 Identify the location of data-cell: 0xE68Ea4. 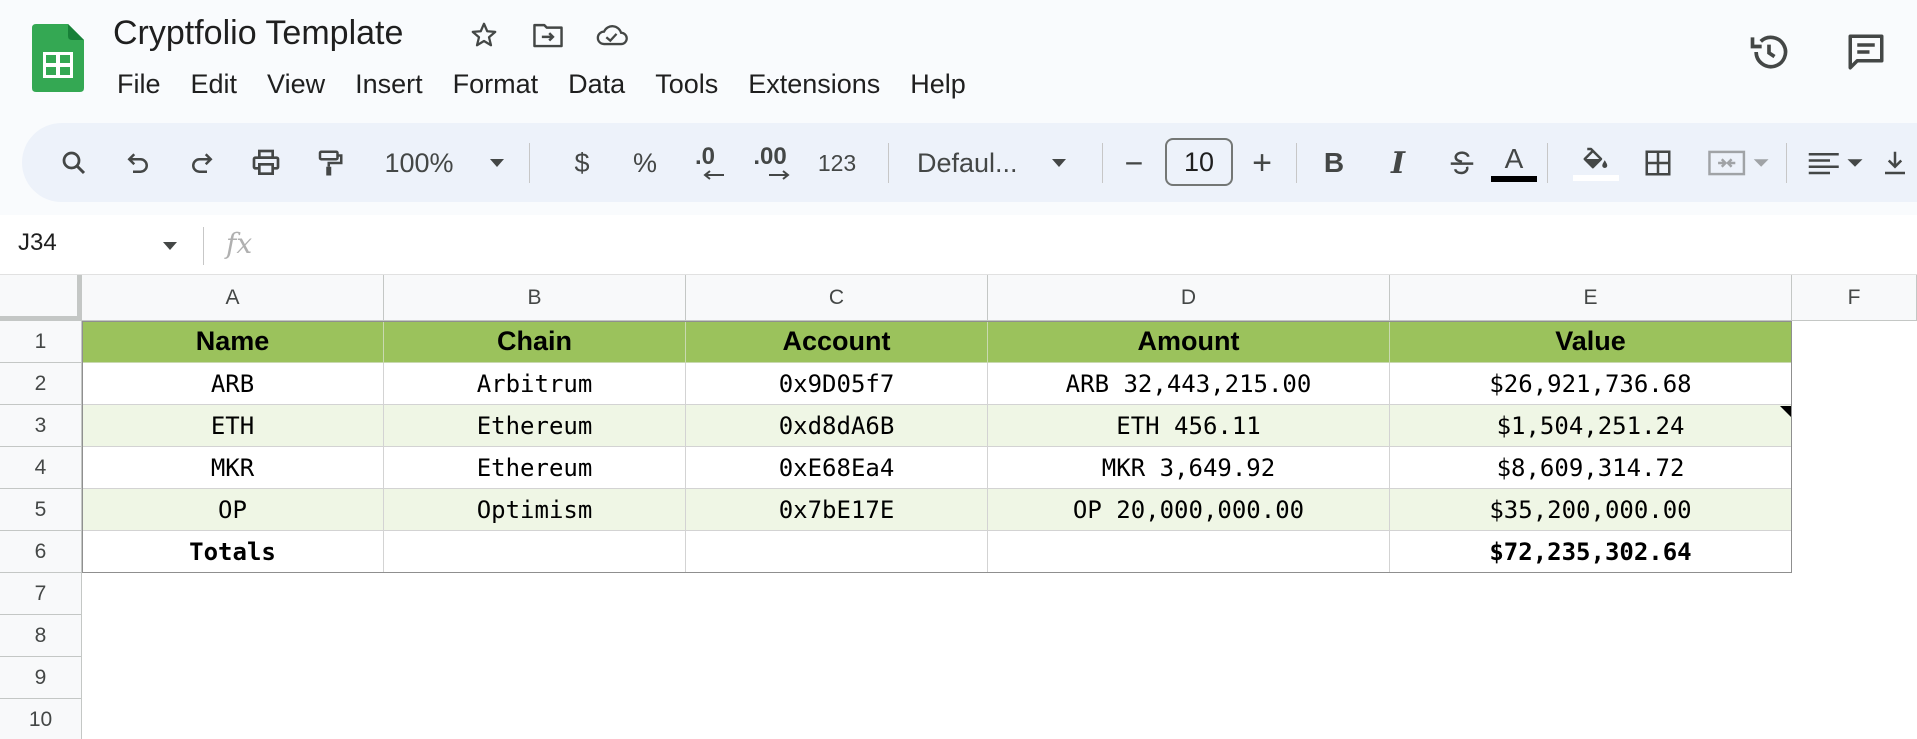
(837, 468).